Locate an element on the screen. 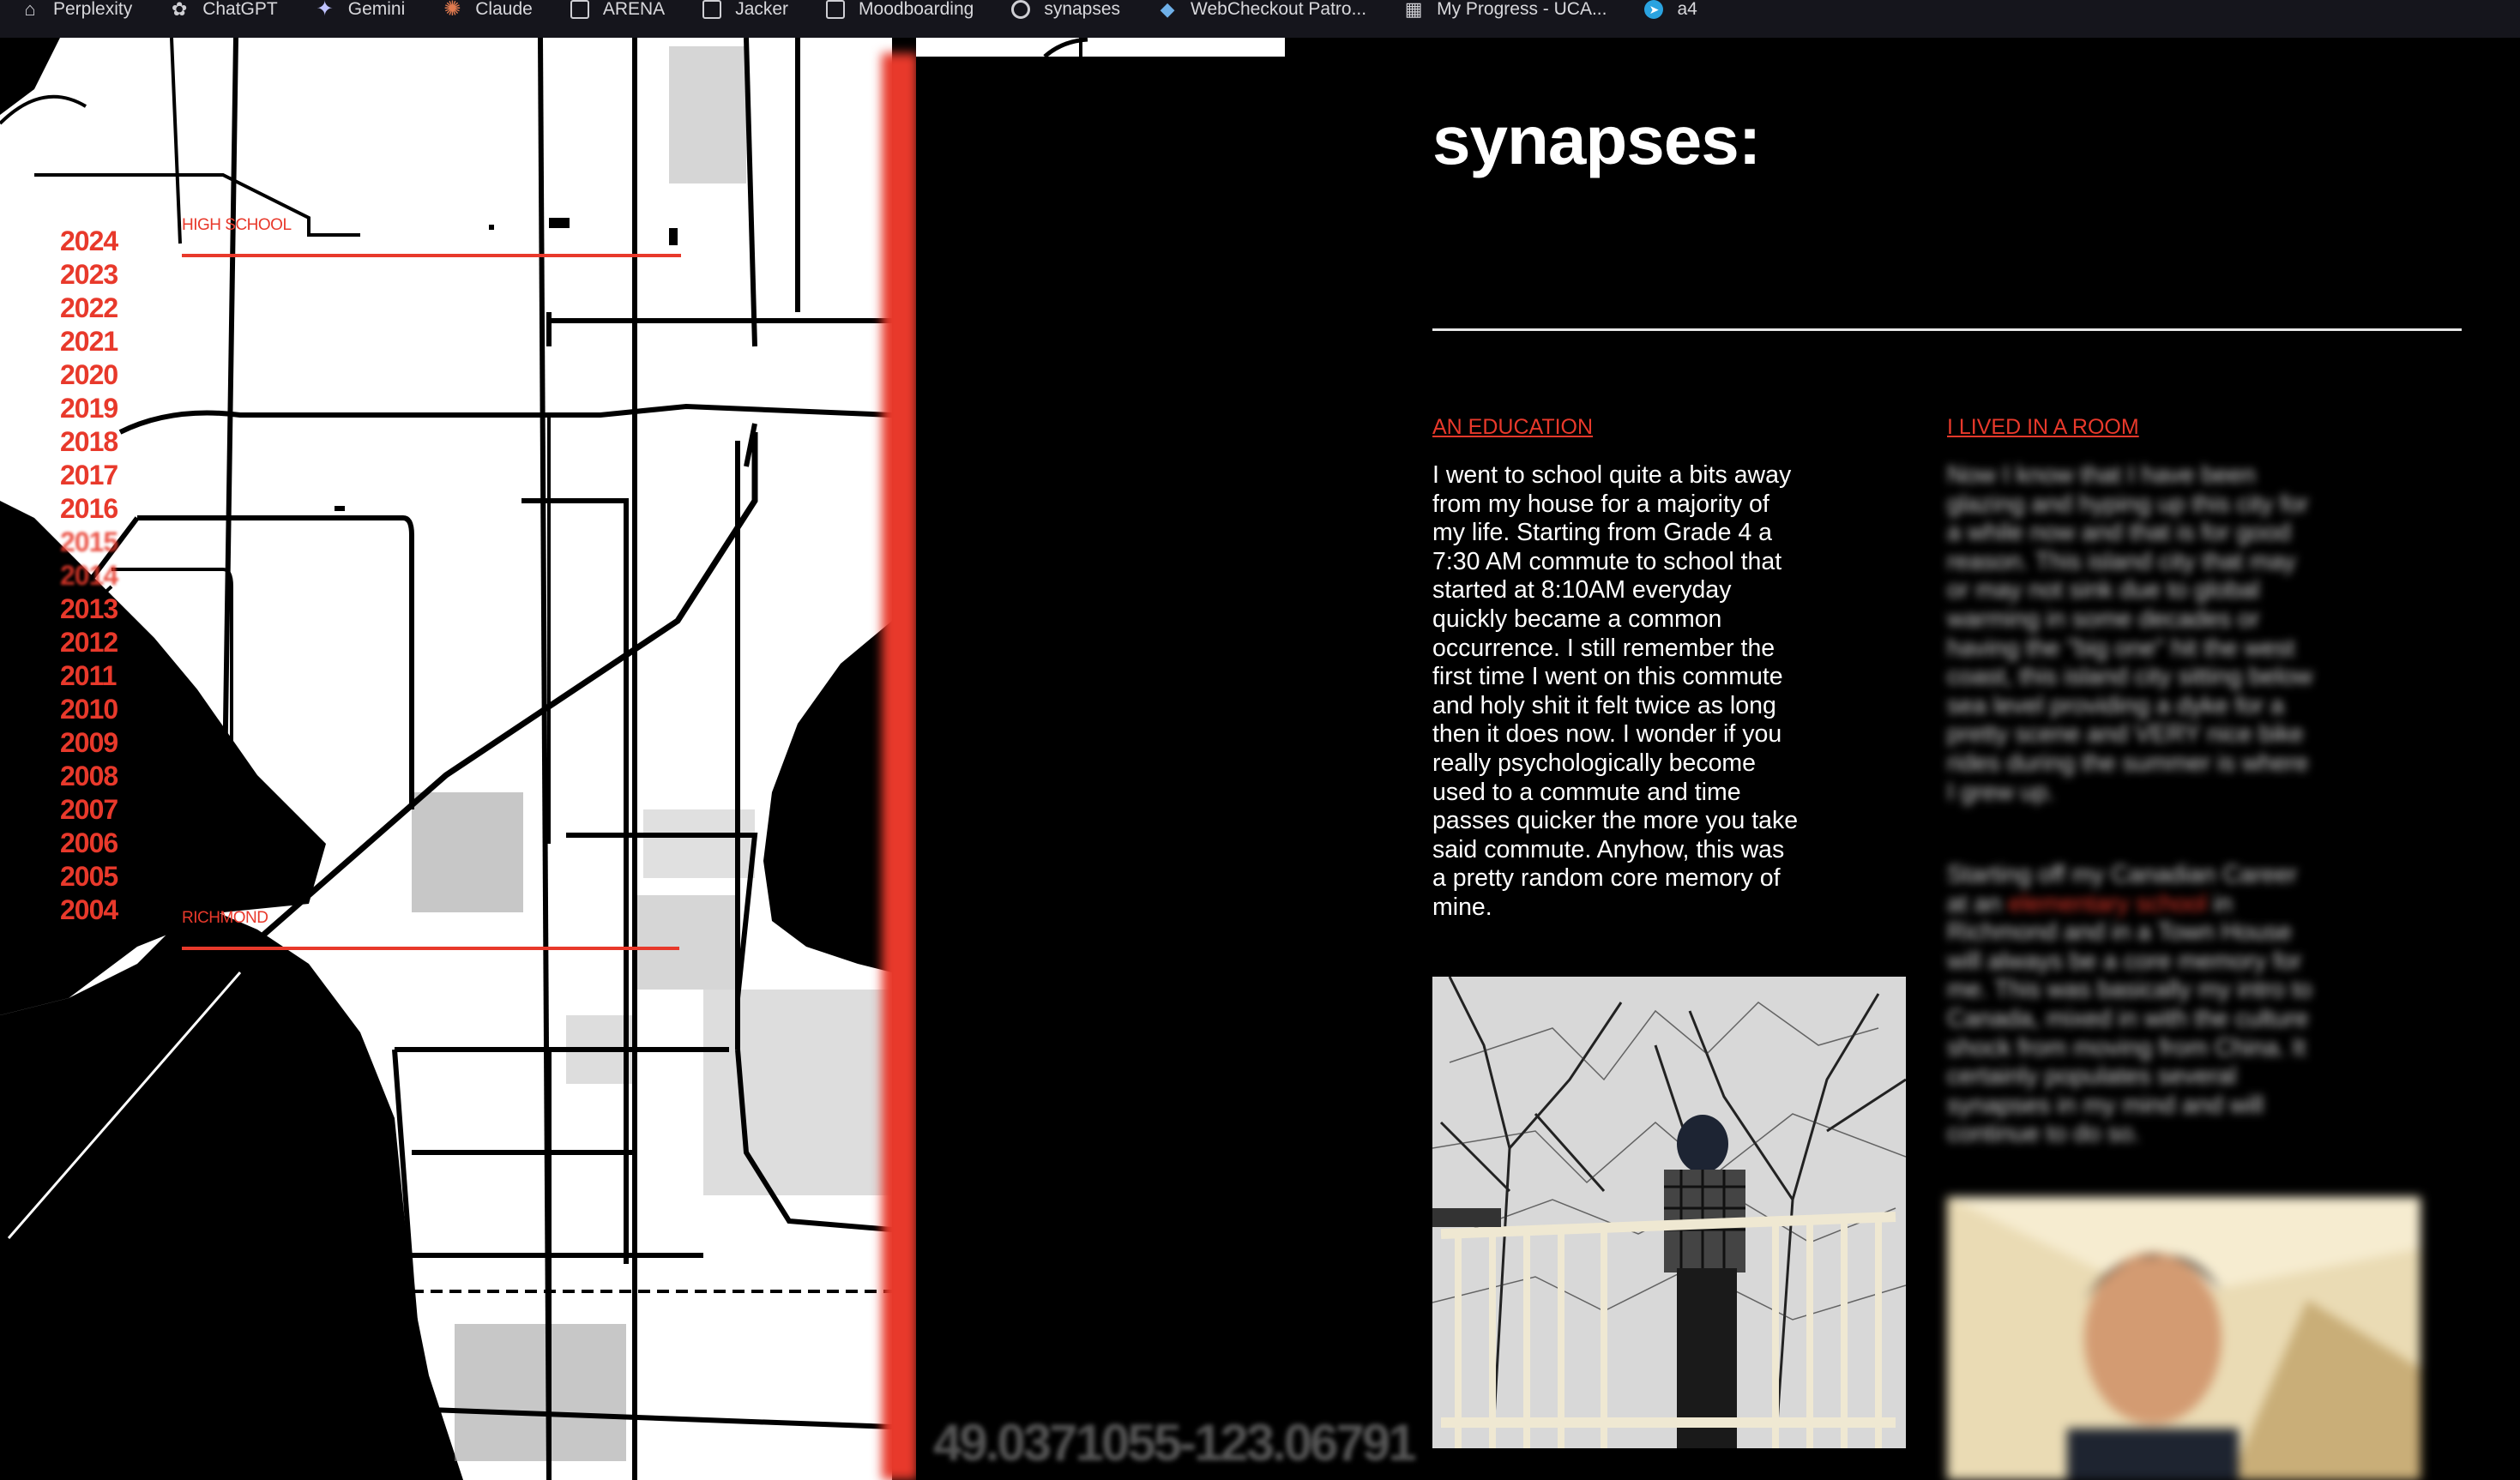 The width and height of the screenshot is (2520, 1480). year-2022: 2022 is located at coordinates (98, 308).